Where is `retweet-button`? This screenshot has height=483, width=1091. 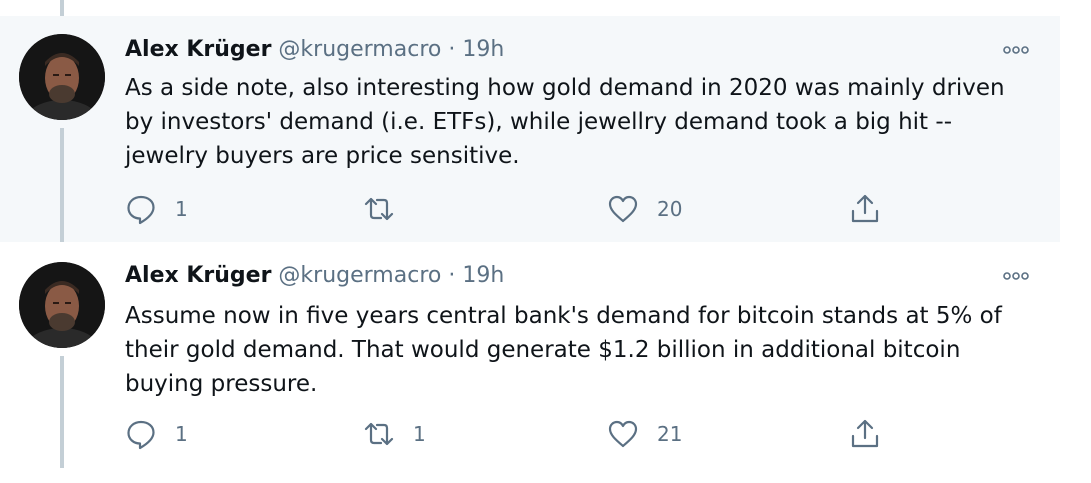 retweet-button is located at coordinates (388, 209).